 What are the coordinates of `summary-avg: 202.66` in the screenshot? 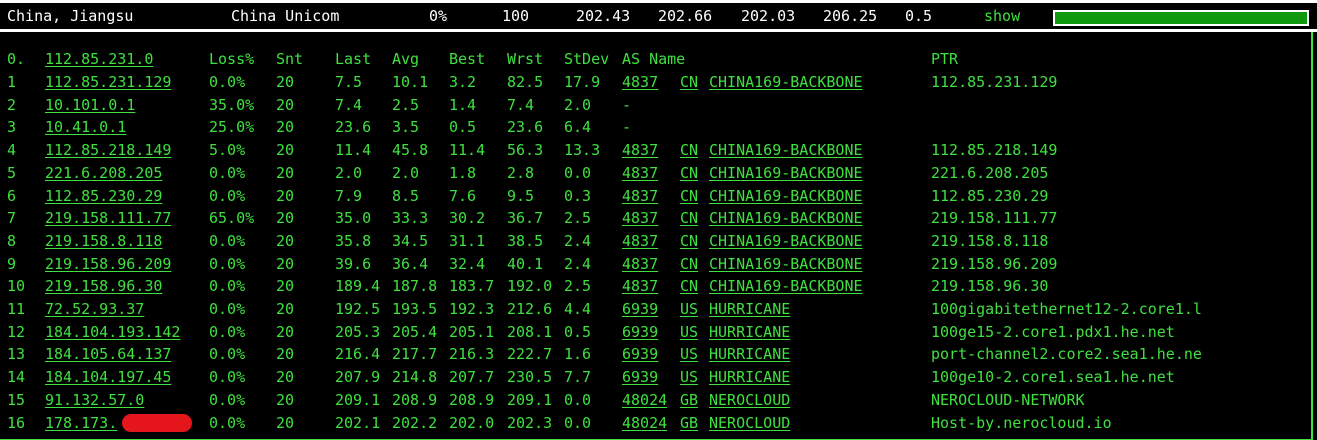 It's located at (685, 16).